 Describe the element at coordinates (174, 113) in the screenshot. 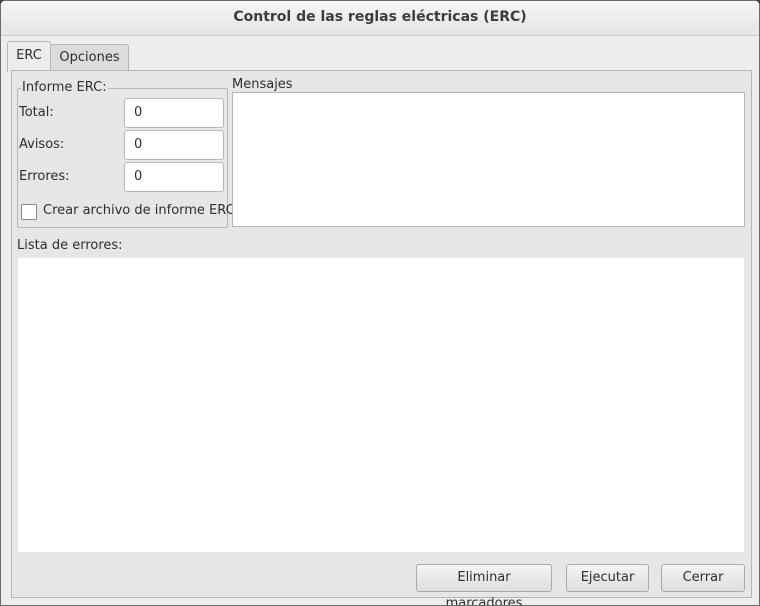

I see `total-field: 0` at that location.